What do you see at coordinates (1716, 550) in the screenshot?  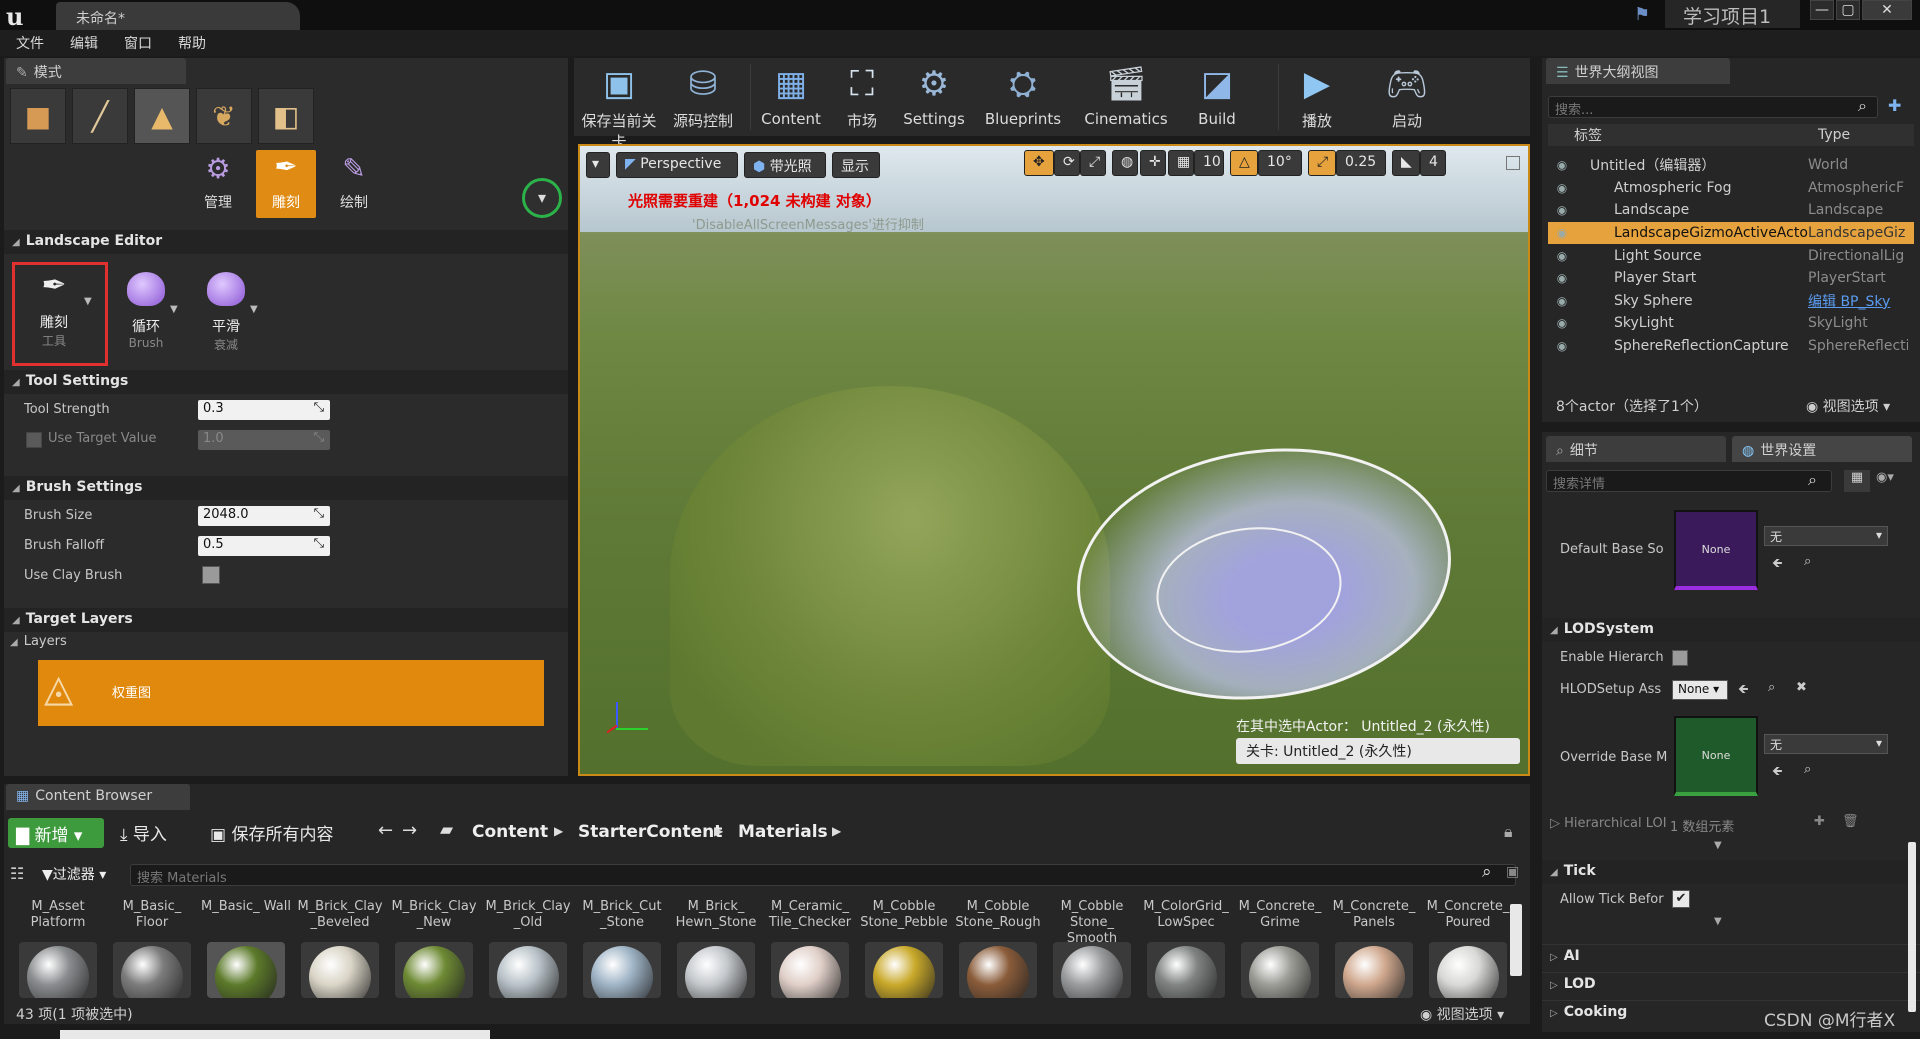 I see `default-base-swatch: None` at bounding box center [1716, 550].